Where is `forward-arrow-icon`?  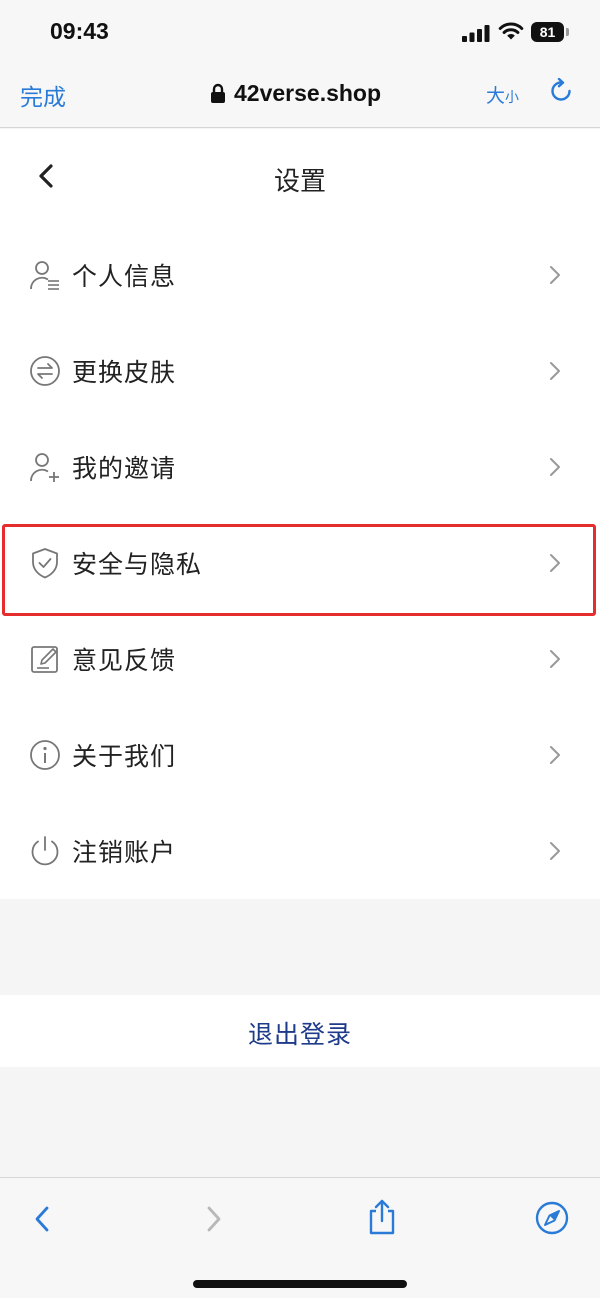 forward-arrow-icon is located at coordinates (214, 1219).